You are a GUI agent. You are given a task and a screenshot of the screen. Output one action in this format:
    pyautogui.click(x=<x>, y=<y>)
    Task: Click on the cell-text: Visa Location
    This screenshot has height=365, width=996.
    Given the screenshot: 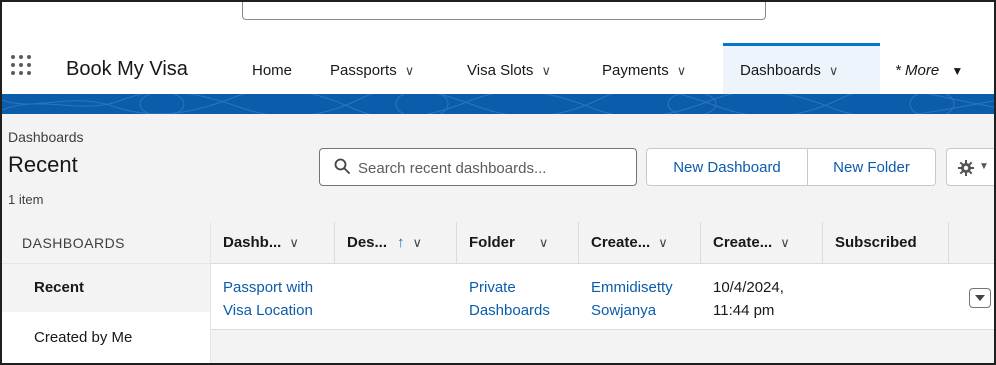 What is the action you would take?
    pyautogui.click(x=268, y=310)
    